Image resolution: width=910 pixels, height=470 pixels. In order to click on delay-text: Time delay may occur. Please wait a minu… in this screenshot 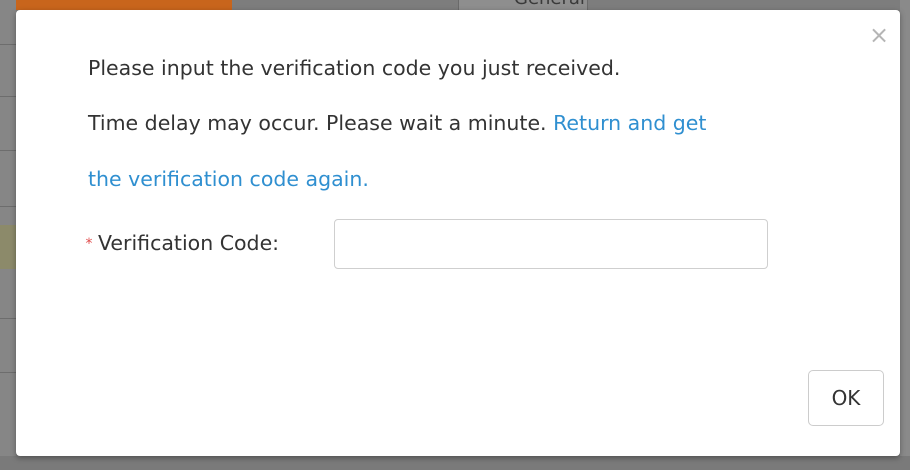, I will do `click(317, 123)`.